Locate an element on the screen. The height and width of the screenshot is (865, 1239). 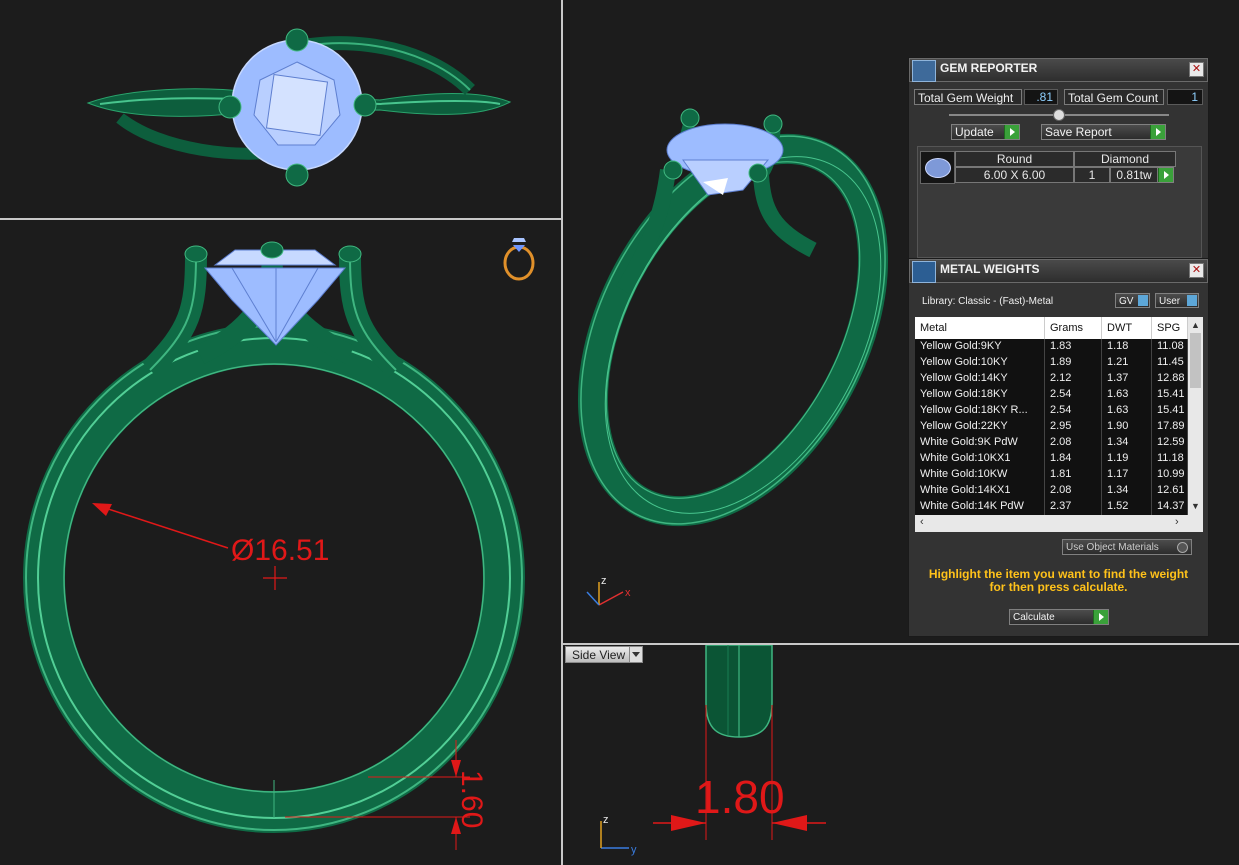
scale-icon is located at coordinates (924, 272).